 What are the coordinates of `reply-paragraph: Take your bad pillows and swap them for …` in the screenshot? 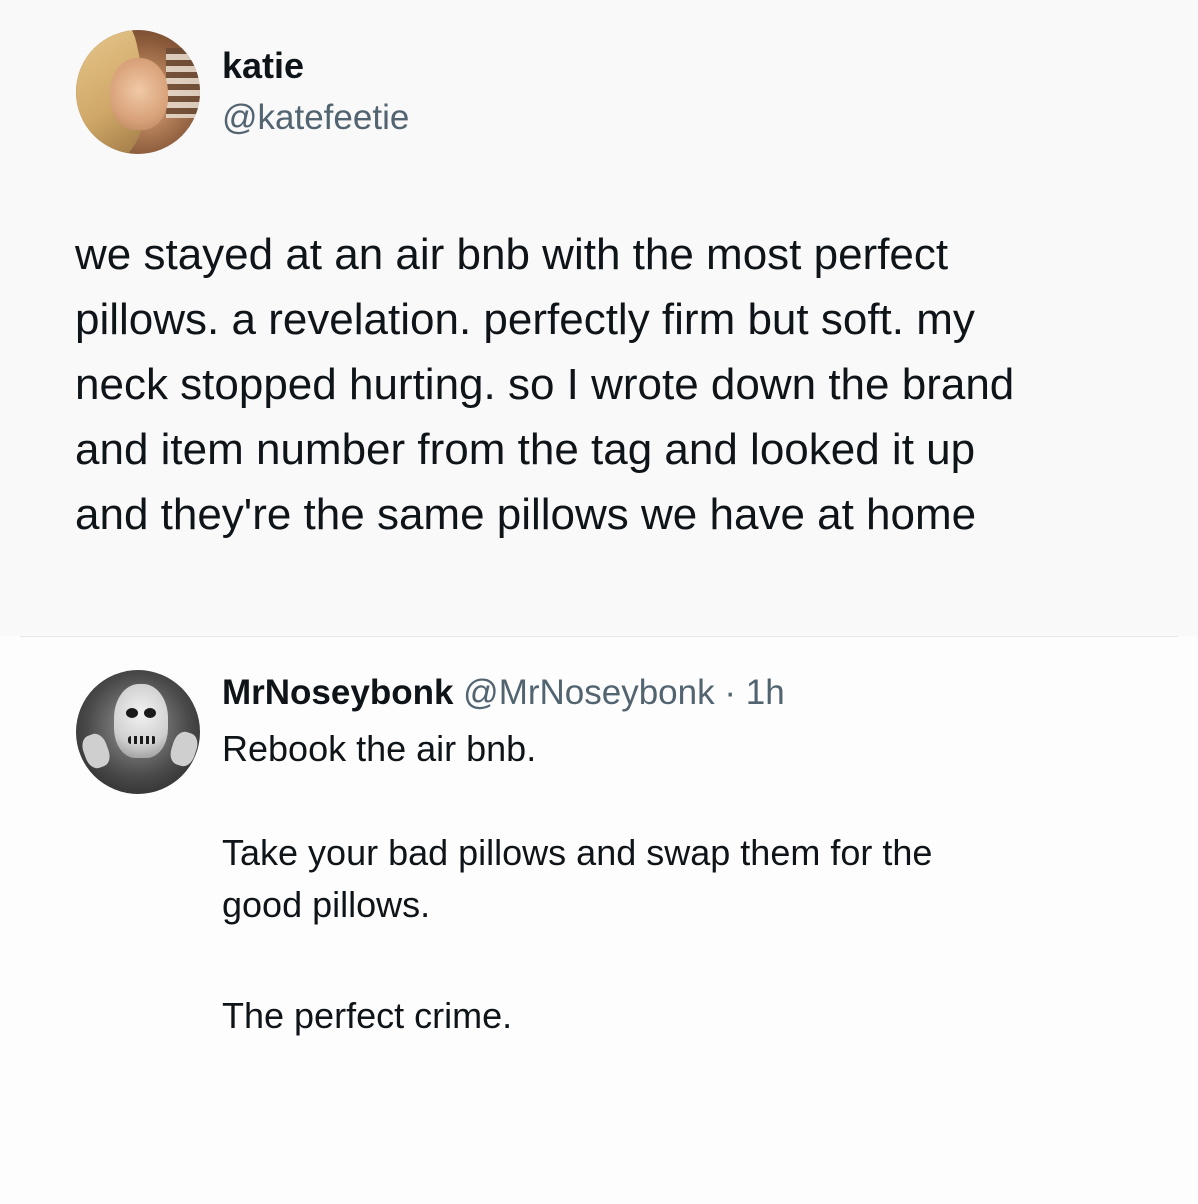 It's located at (692, 879).